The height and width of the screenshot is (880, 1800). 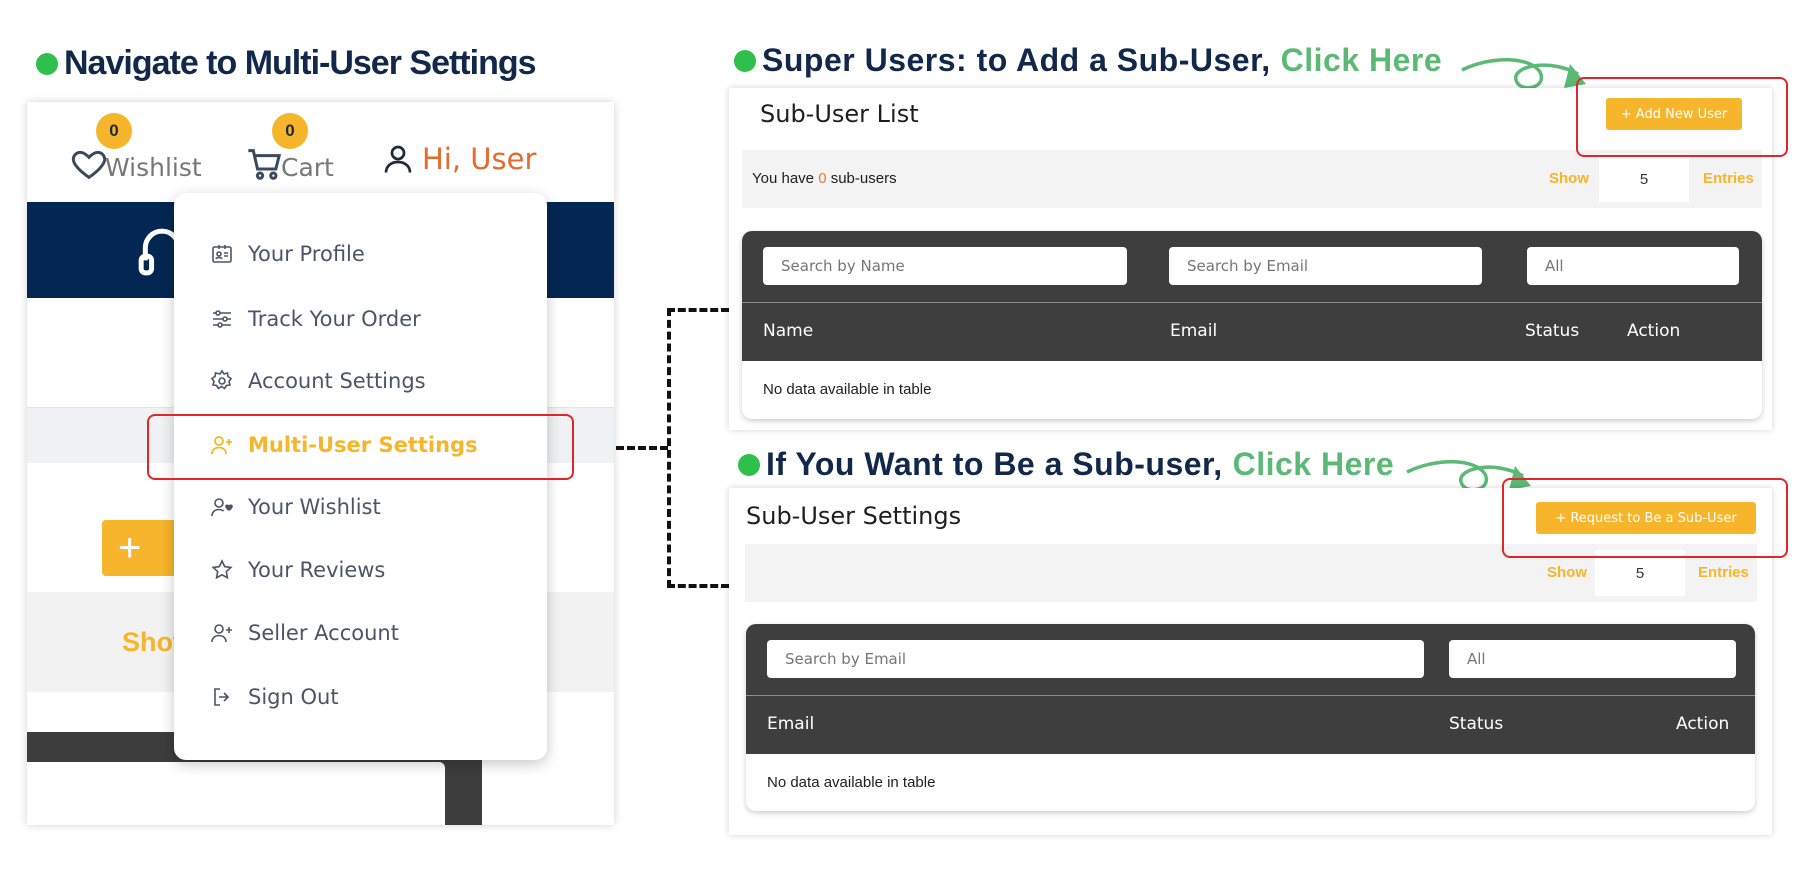 I want to click on heading-want-sub-user: If You Want to Be a Sub-user, Click Here, so click(x=1066, y=464).